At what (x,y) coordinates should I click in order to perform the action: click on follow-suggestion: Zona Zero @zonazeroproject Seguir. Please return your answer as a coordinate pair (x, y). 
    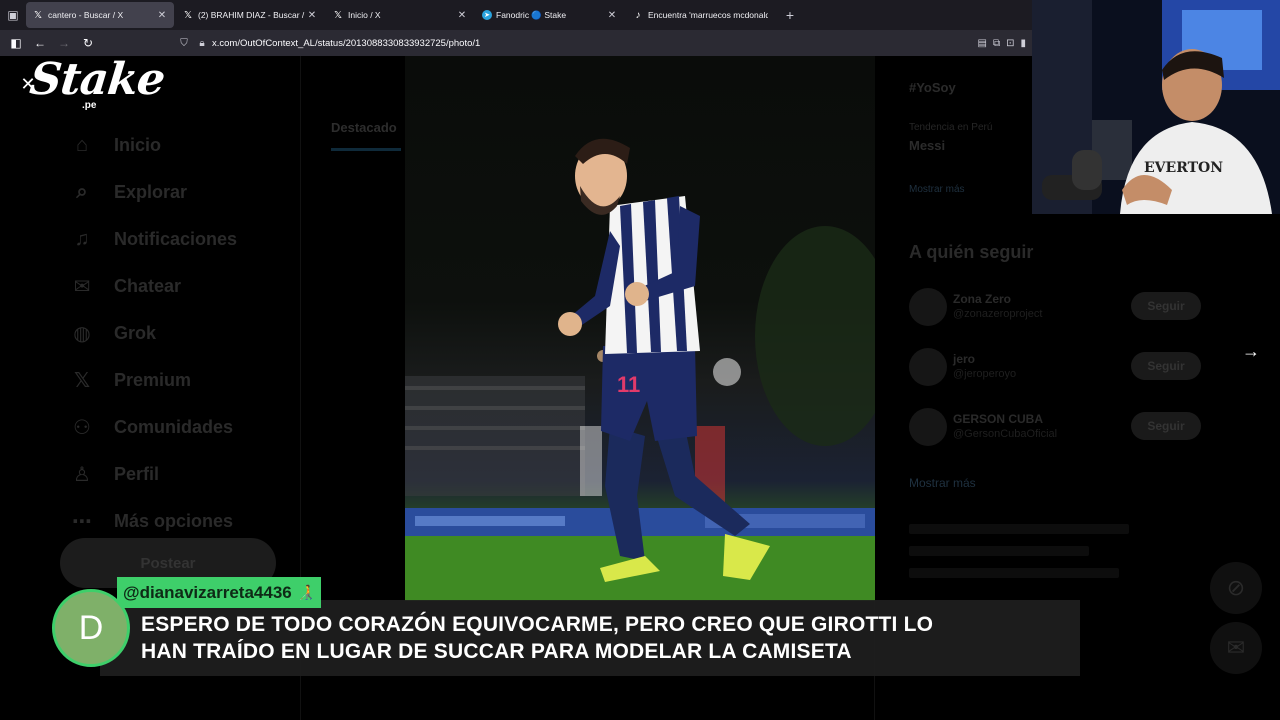
    Looking at the image, I should click on (1059, 308).